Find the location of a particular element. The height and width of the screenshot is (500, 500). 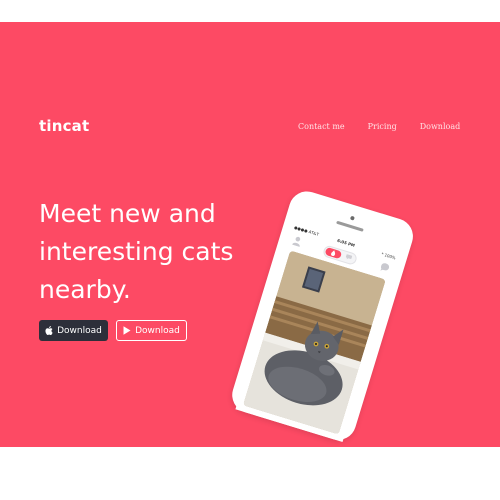

app-store-download-button: Download is located at coordinates (73, 330).